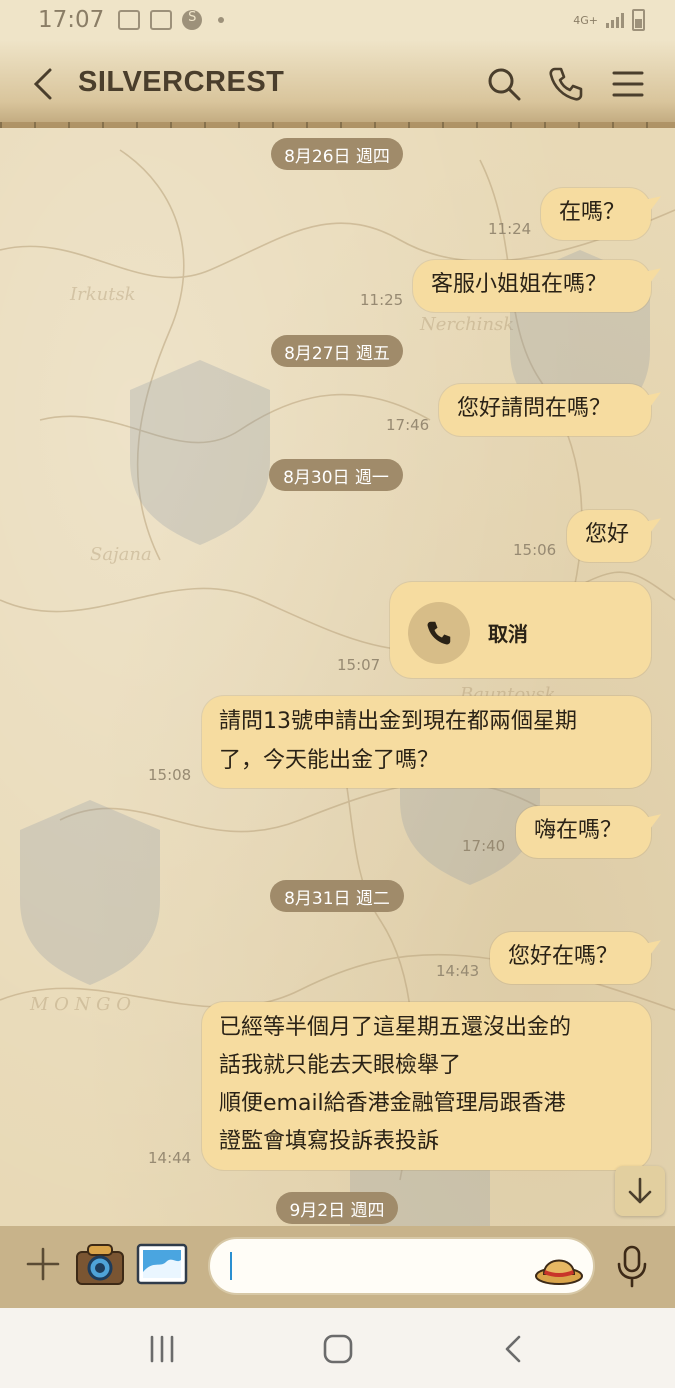  Describe the element at coordinates (71, 20) in the screenshot. I see `status-time: 17:07` at that location.